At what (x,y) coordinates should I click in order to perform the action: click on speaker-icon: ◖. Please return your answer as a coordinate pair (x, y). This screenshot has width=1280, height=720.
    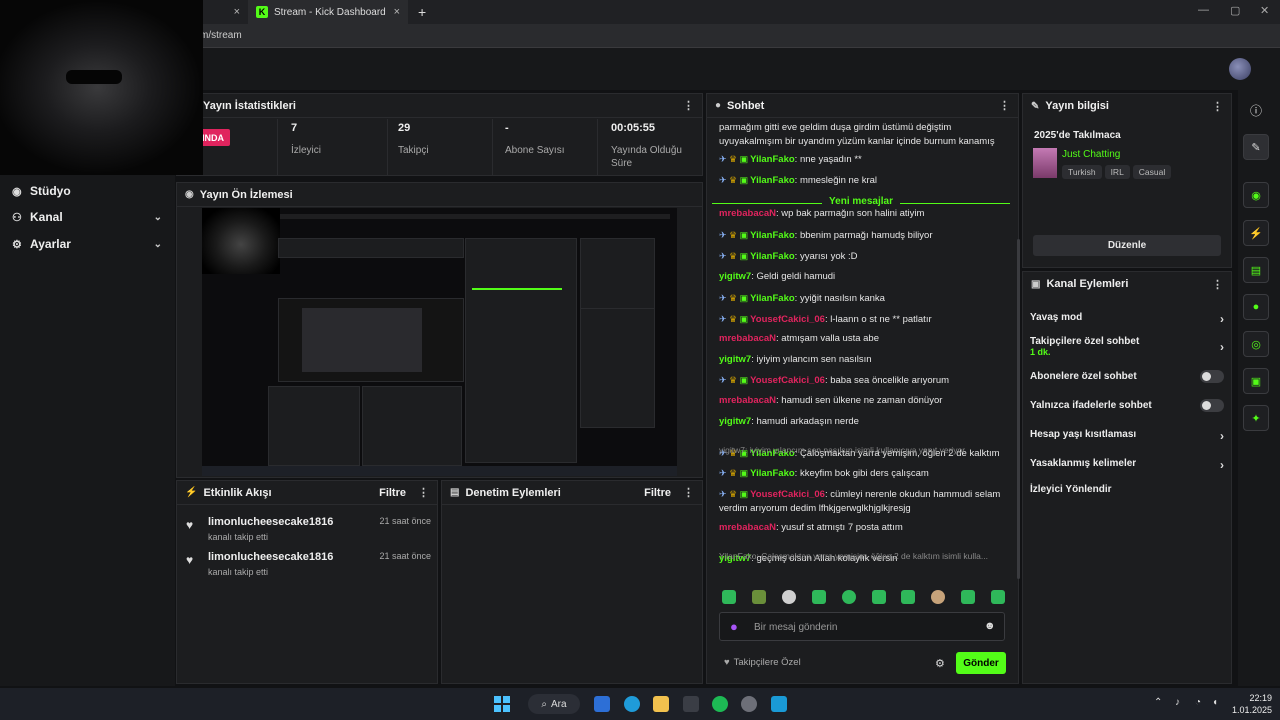
    Looking at the image, I should click on (1215, 702).